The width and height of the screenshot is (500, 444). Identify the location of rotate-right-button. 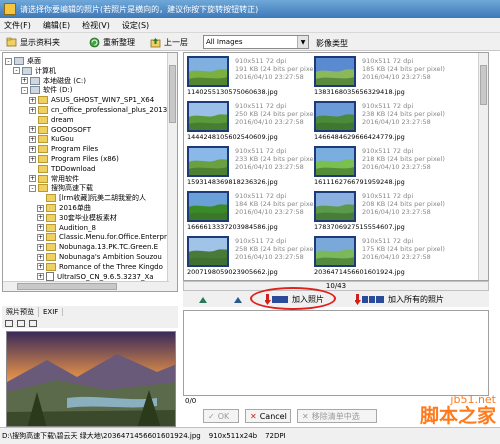
(238, 299).